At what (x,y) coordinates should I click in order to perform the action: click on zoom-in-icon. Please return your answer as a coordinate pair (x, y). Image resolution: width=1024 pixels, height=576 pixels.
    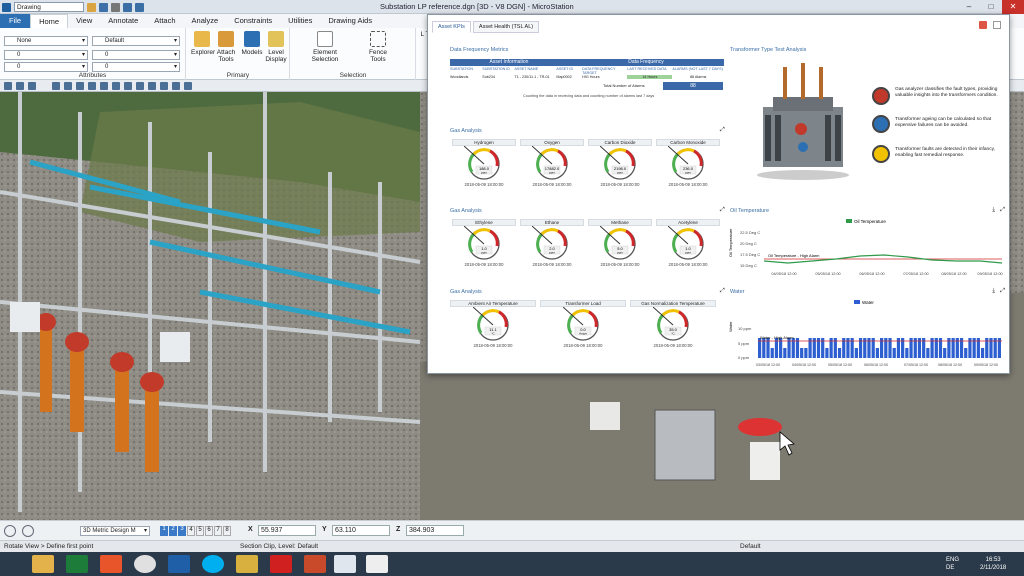
    Looking at the image, I should click on (56, 86).